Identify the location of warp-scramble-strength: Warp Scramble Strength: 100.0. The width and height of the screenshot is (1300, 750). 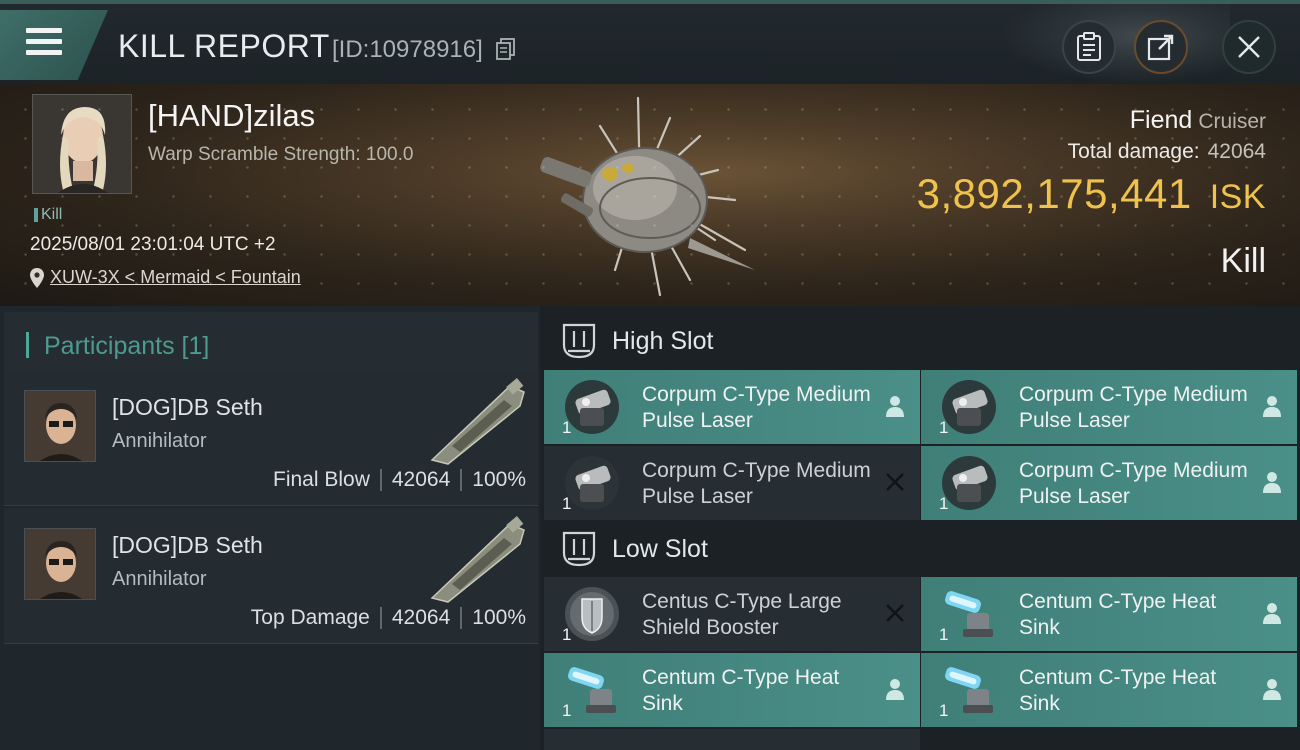
(281, 154).